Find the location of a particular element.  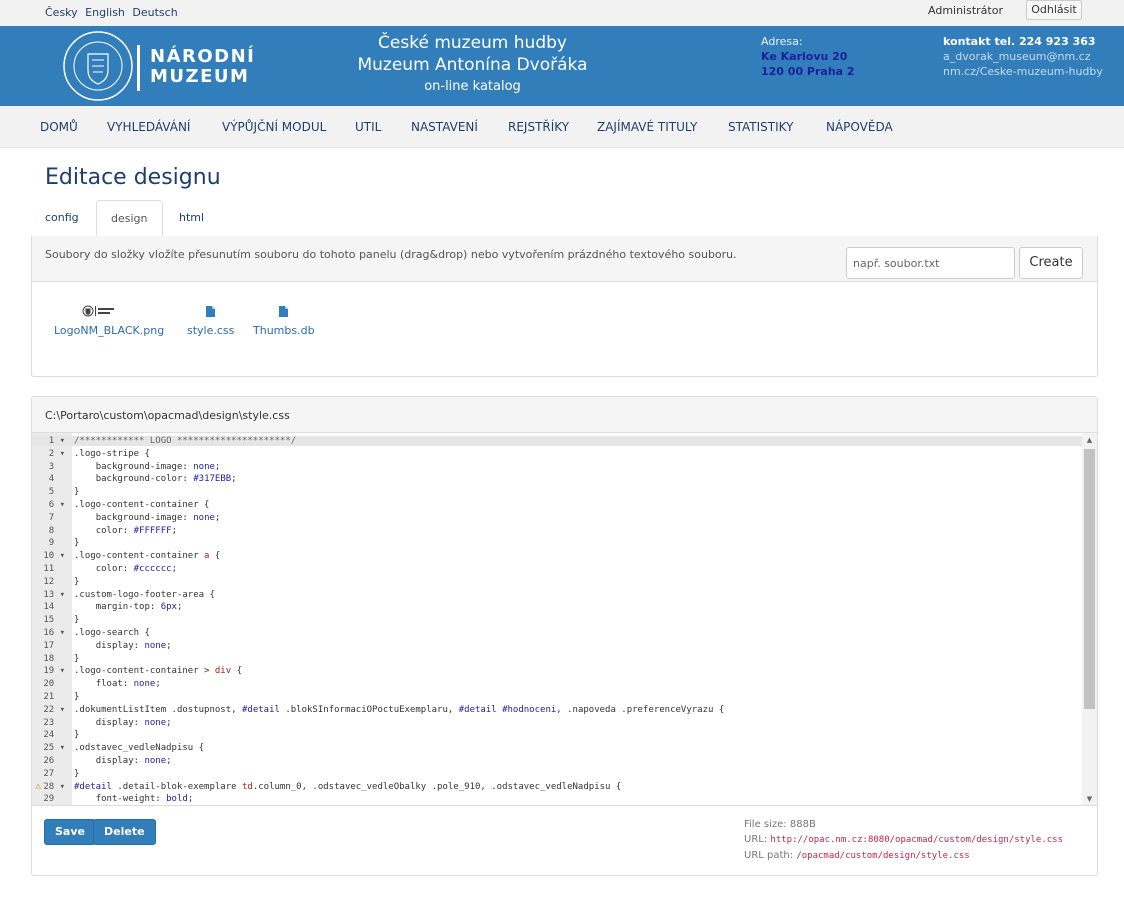

code-line: 6 ▾ .logo-content-container { is located at coordinates (557, 505).